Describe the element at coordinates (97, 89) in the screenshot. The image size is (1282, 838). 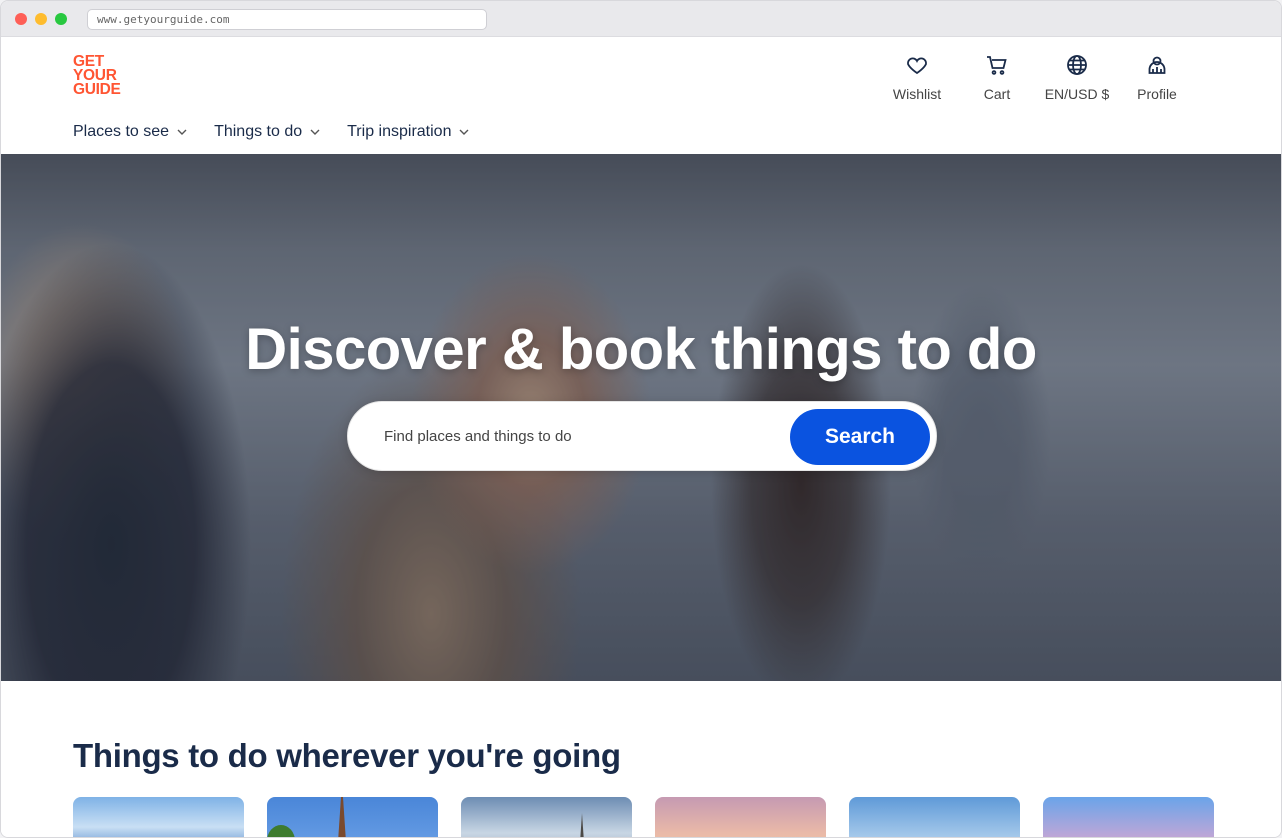
I see `logo-line-3: GUIDE` at that location.